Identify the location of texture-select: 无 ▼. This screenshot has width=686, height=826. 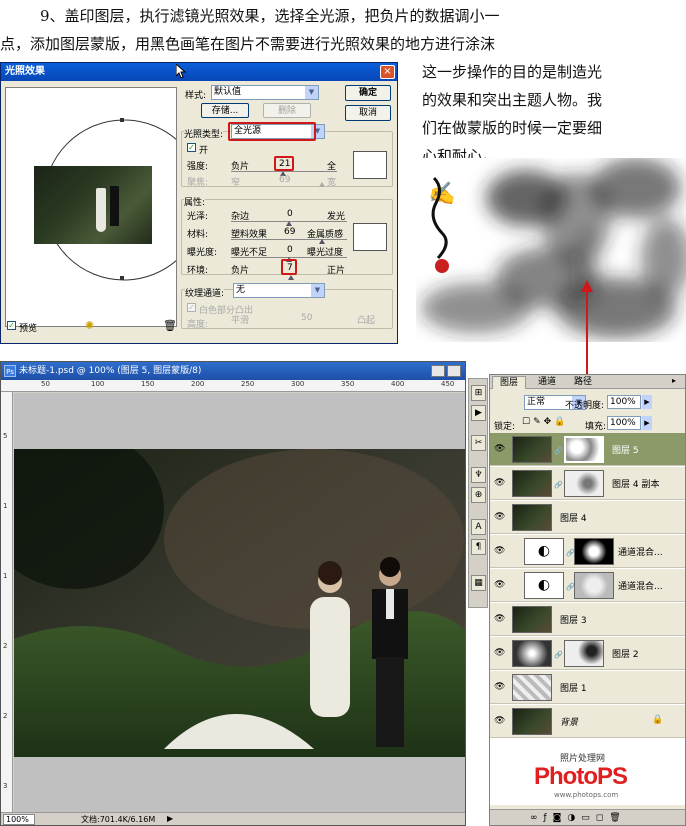
(279, 290).